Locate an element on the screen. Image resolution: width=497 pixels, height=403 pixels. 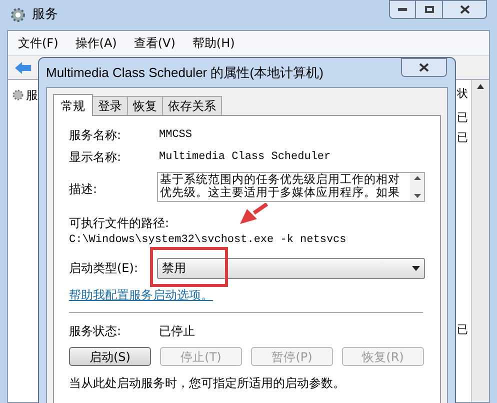
menu-item: 查看(V) is located at coordinates (155, 43).